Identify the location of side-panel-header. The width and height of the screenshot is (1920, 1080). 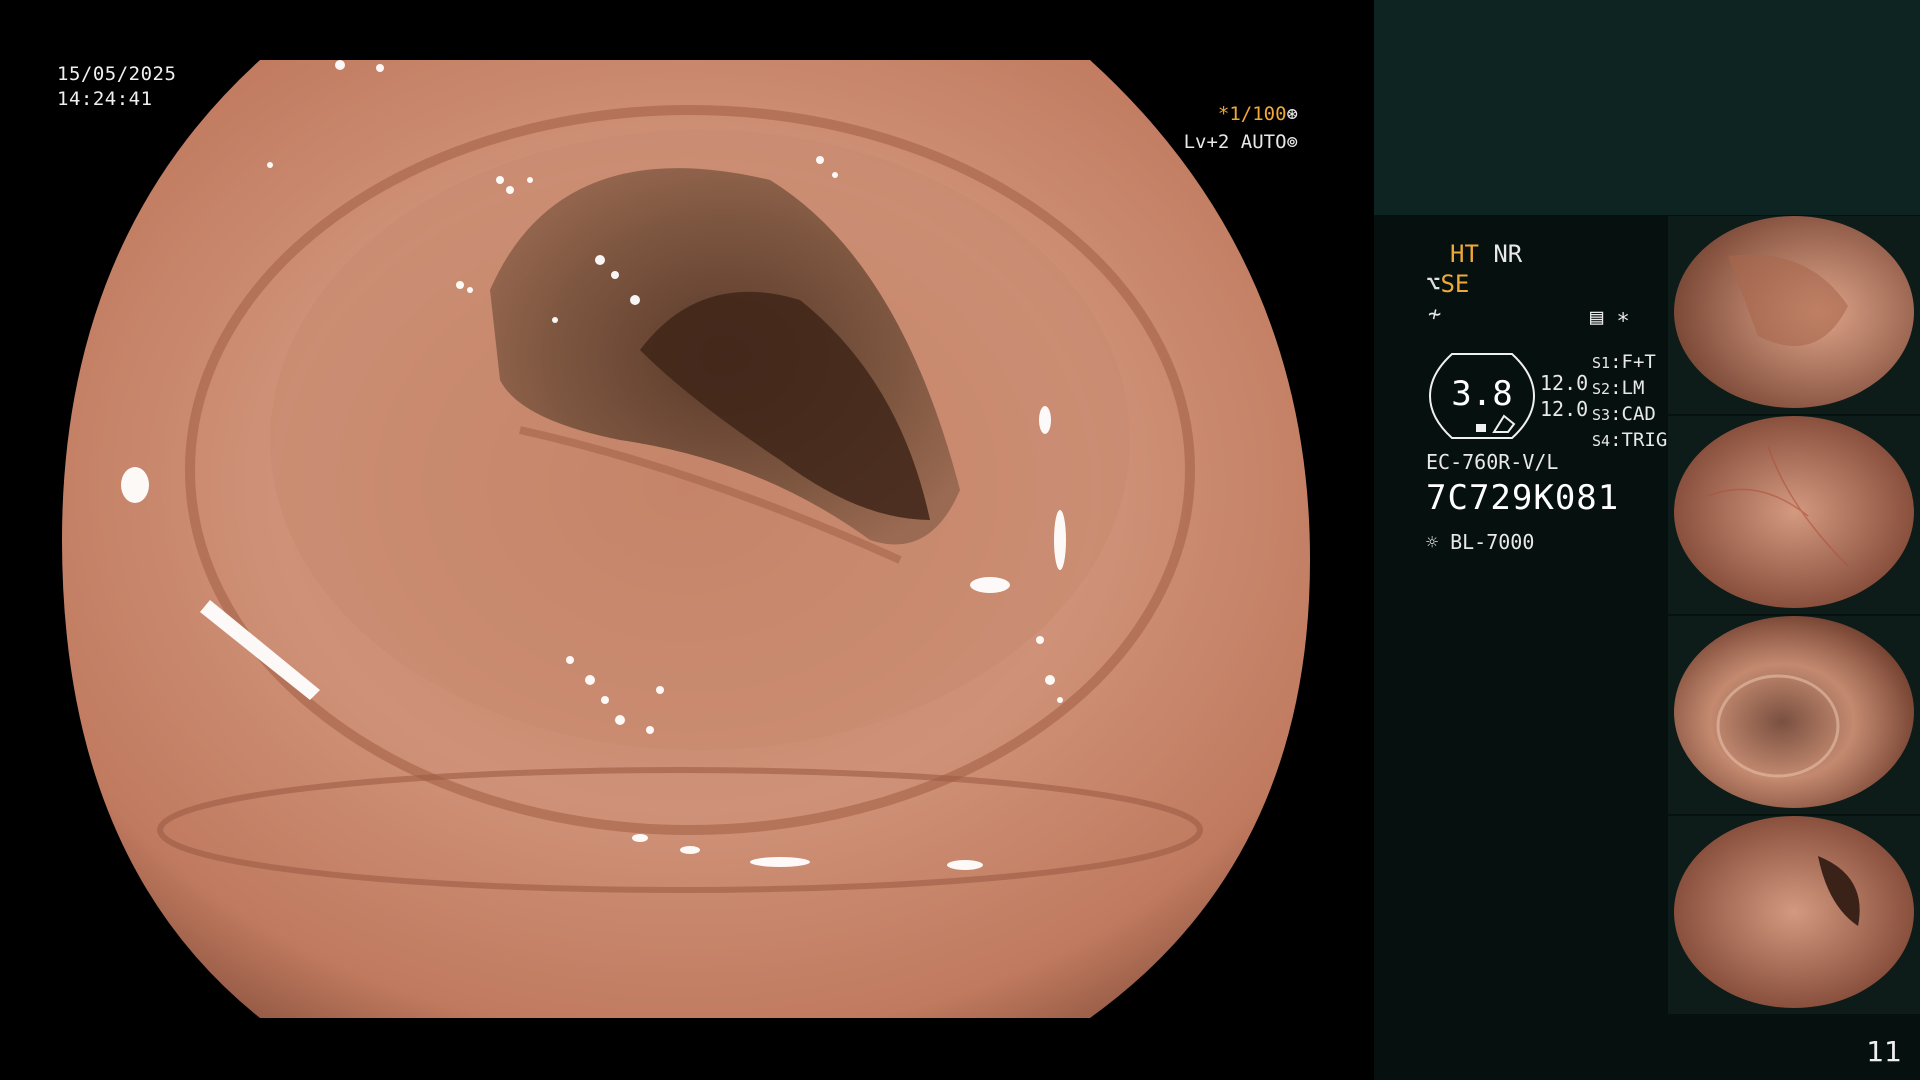
(1647, 107).